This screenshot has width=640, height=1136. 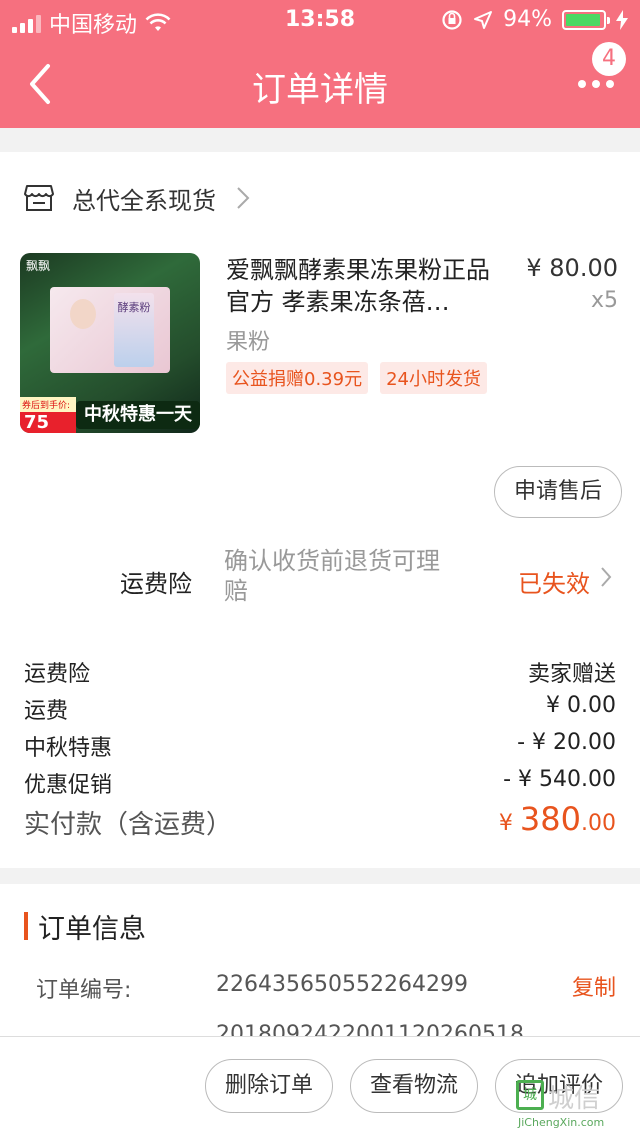 What do you see at coordinates (134, 330) in the screenshot?
I see `thumb-package: 酵素粉` at bounding box center [134, 330].